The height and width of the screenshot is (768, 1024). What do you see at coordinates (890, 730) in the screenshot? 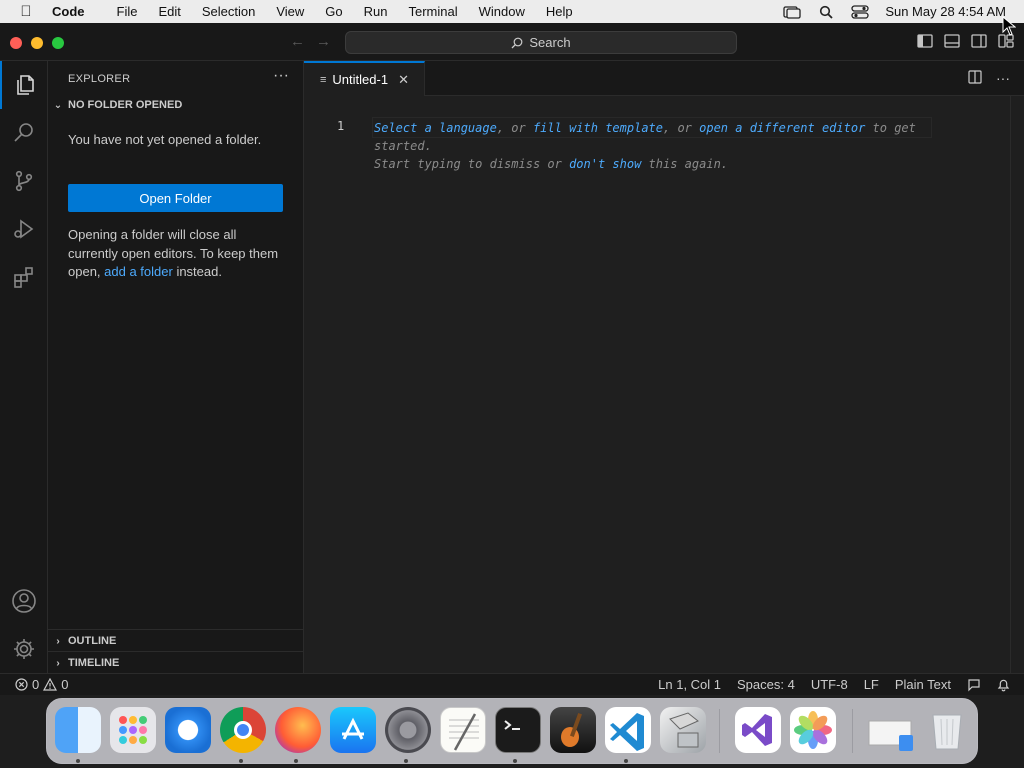
I see `dock-downloads-stack-icon` at bounding box center [890, 730].